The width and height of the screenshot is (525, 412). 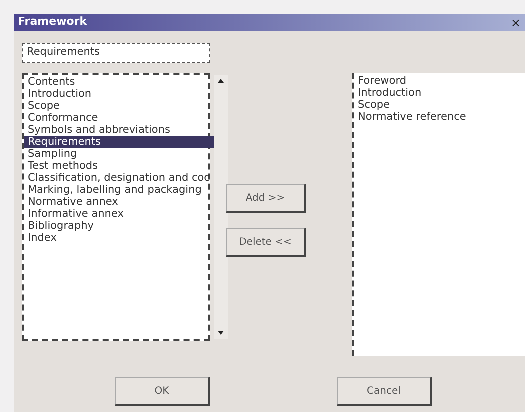 What do you see at coordinates (119, 178) in the screenshot?
I see `list-item: Classification, designation and coc` at bounding box center [119, 178].